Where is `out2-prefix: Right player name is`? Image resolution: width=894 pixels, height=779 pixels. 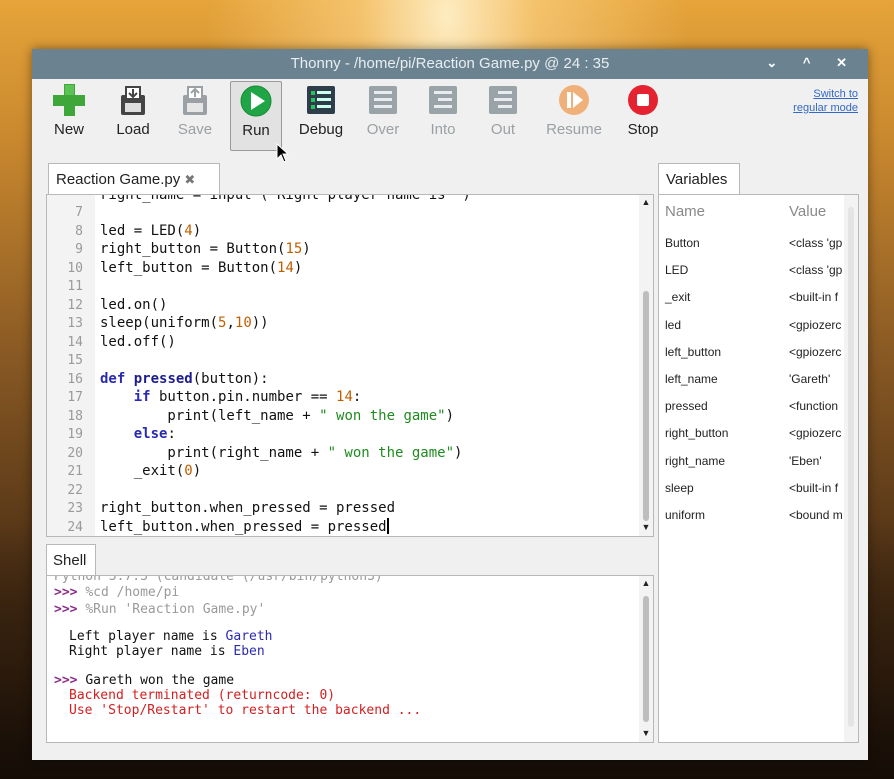
out2-prefix: Right player name is is located at coordinates (151, 651).